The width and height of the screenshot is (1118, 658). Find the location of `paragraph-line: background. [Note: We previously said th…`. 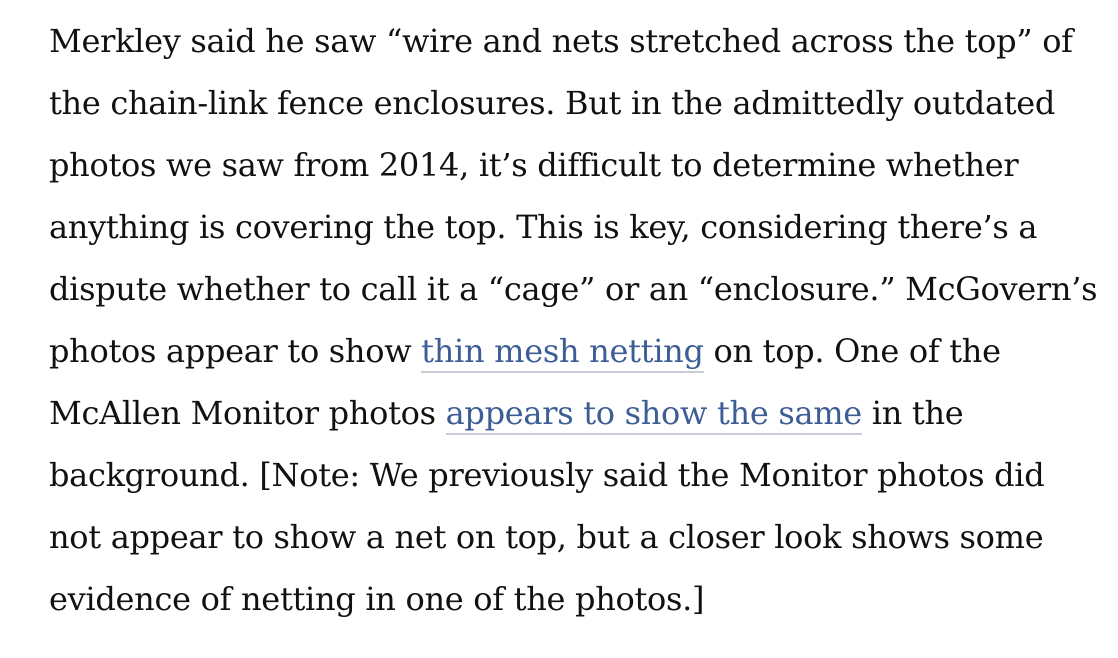

paragraph-line: background. [Note: We previously said th… is located at coordinates (547, 475).